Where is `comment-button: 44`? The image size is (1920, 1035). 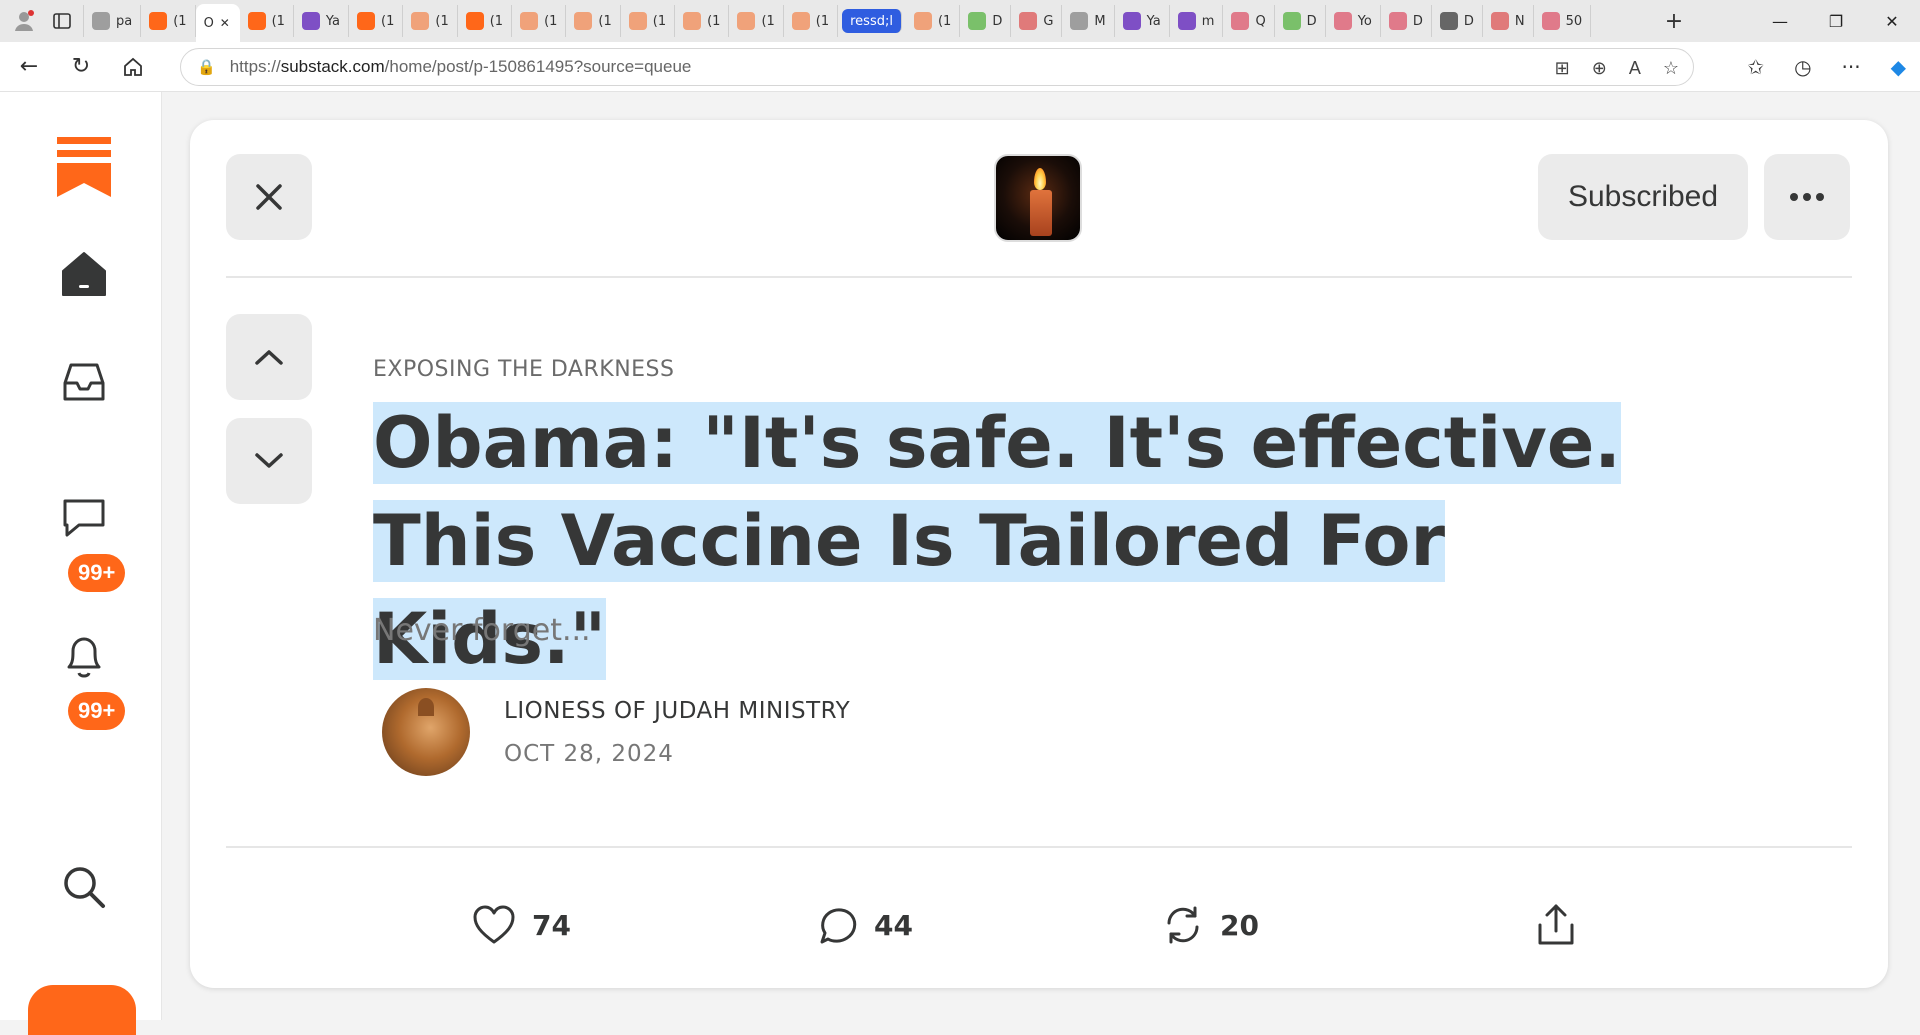
comment-button: 44 is located at coordinates (864, 925).